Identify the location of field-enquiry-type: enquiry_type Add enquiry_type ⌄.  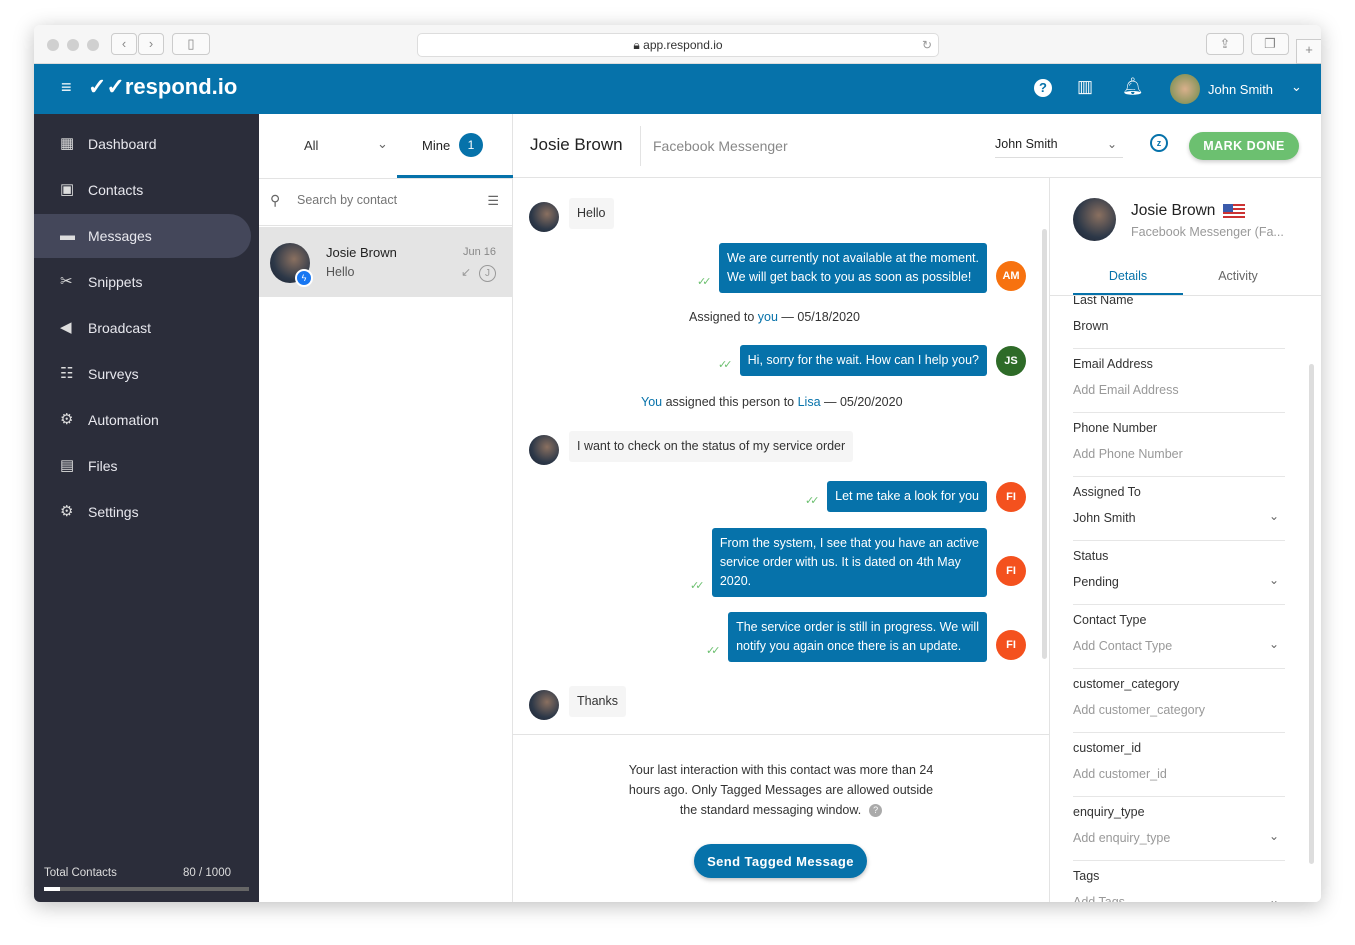
(1179, 833).